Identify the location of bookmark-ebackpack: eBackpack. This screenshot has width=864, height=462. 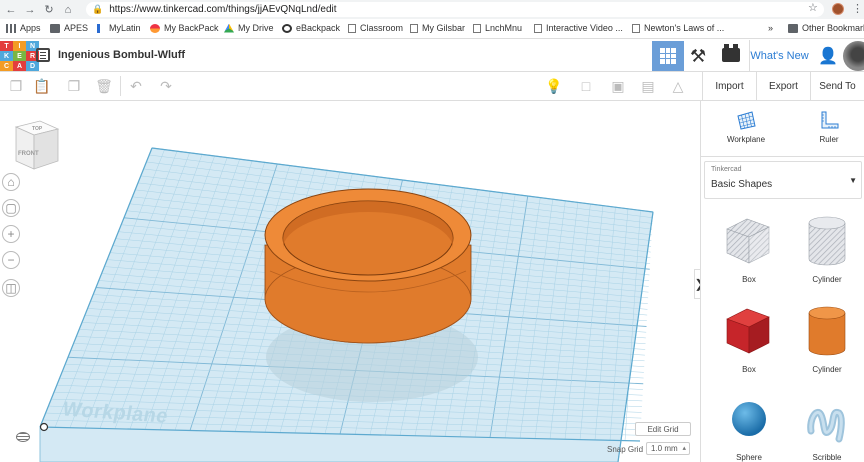
(311, 28).